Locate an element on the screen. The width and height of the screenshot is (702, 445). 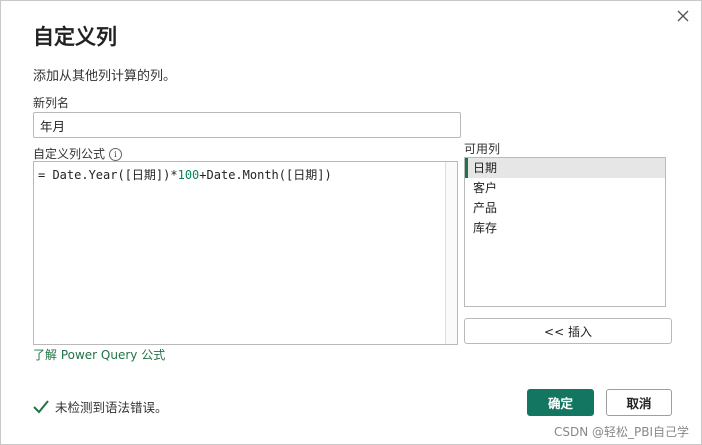
available-column-item: 客户 is located at coordinates (565, 188).